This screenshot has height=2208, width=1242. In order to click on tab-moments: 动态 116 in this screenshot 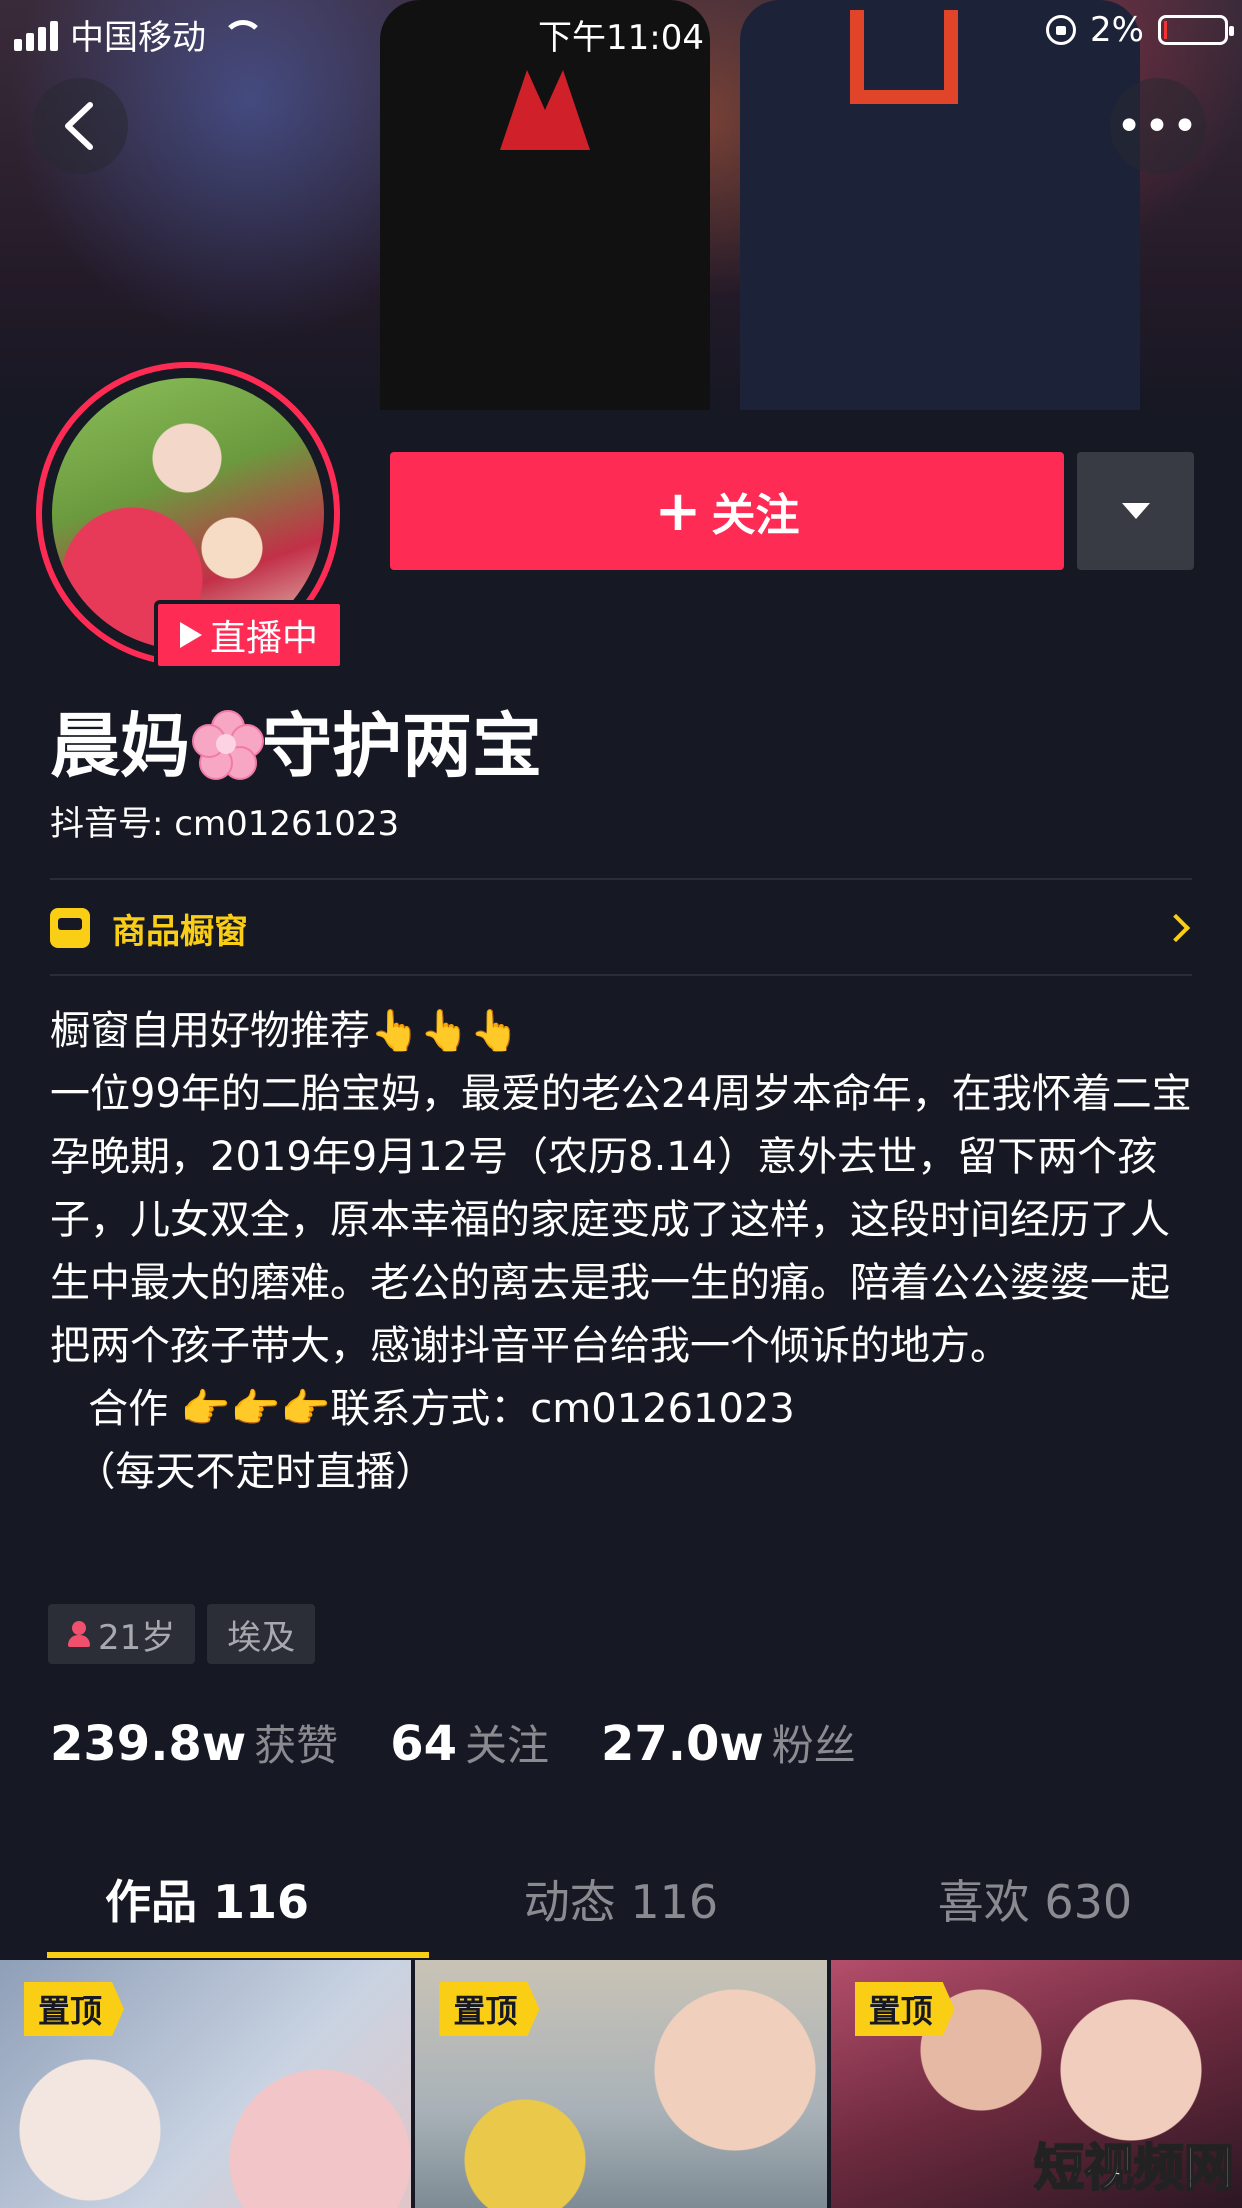, I will do `click(621, 1910)`.